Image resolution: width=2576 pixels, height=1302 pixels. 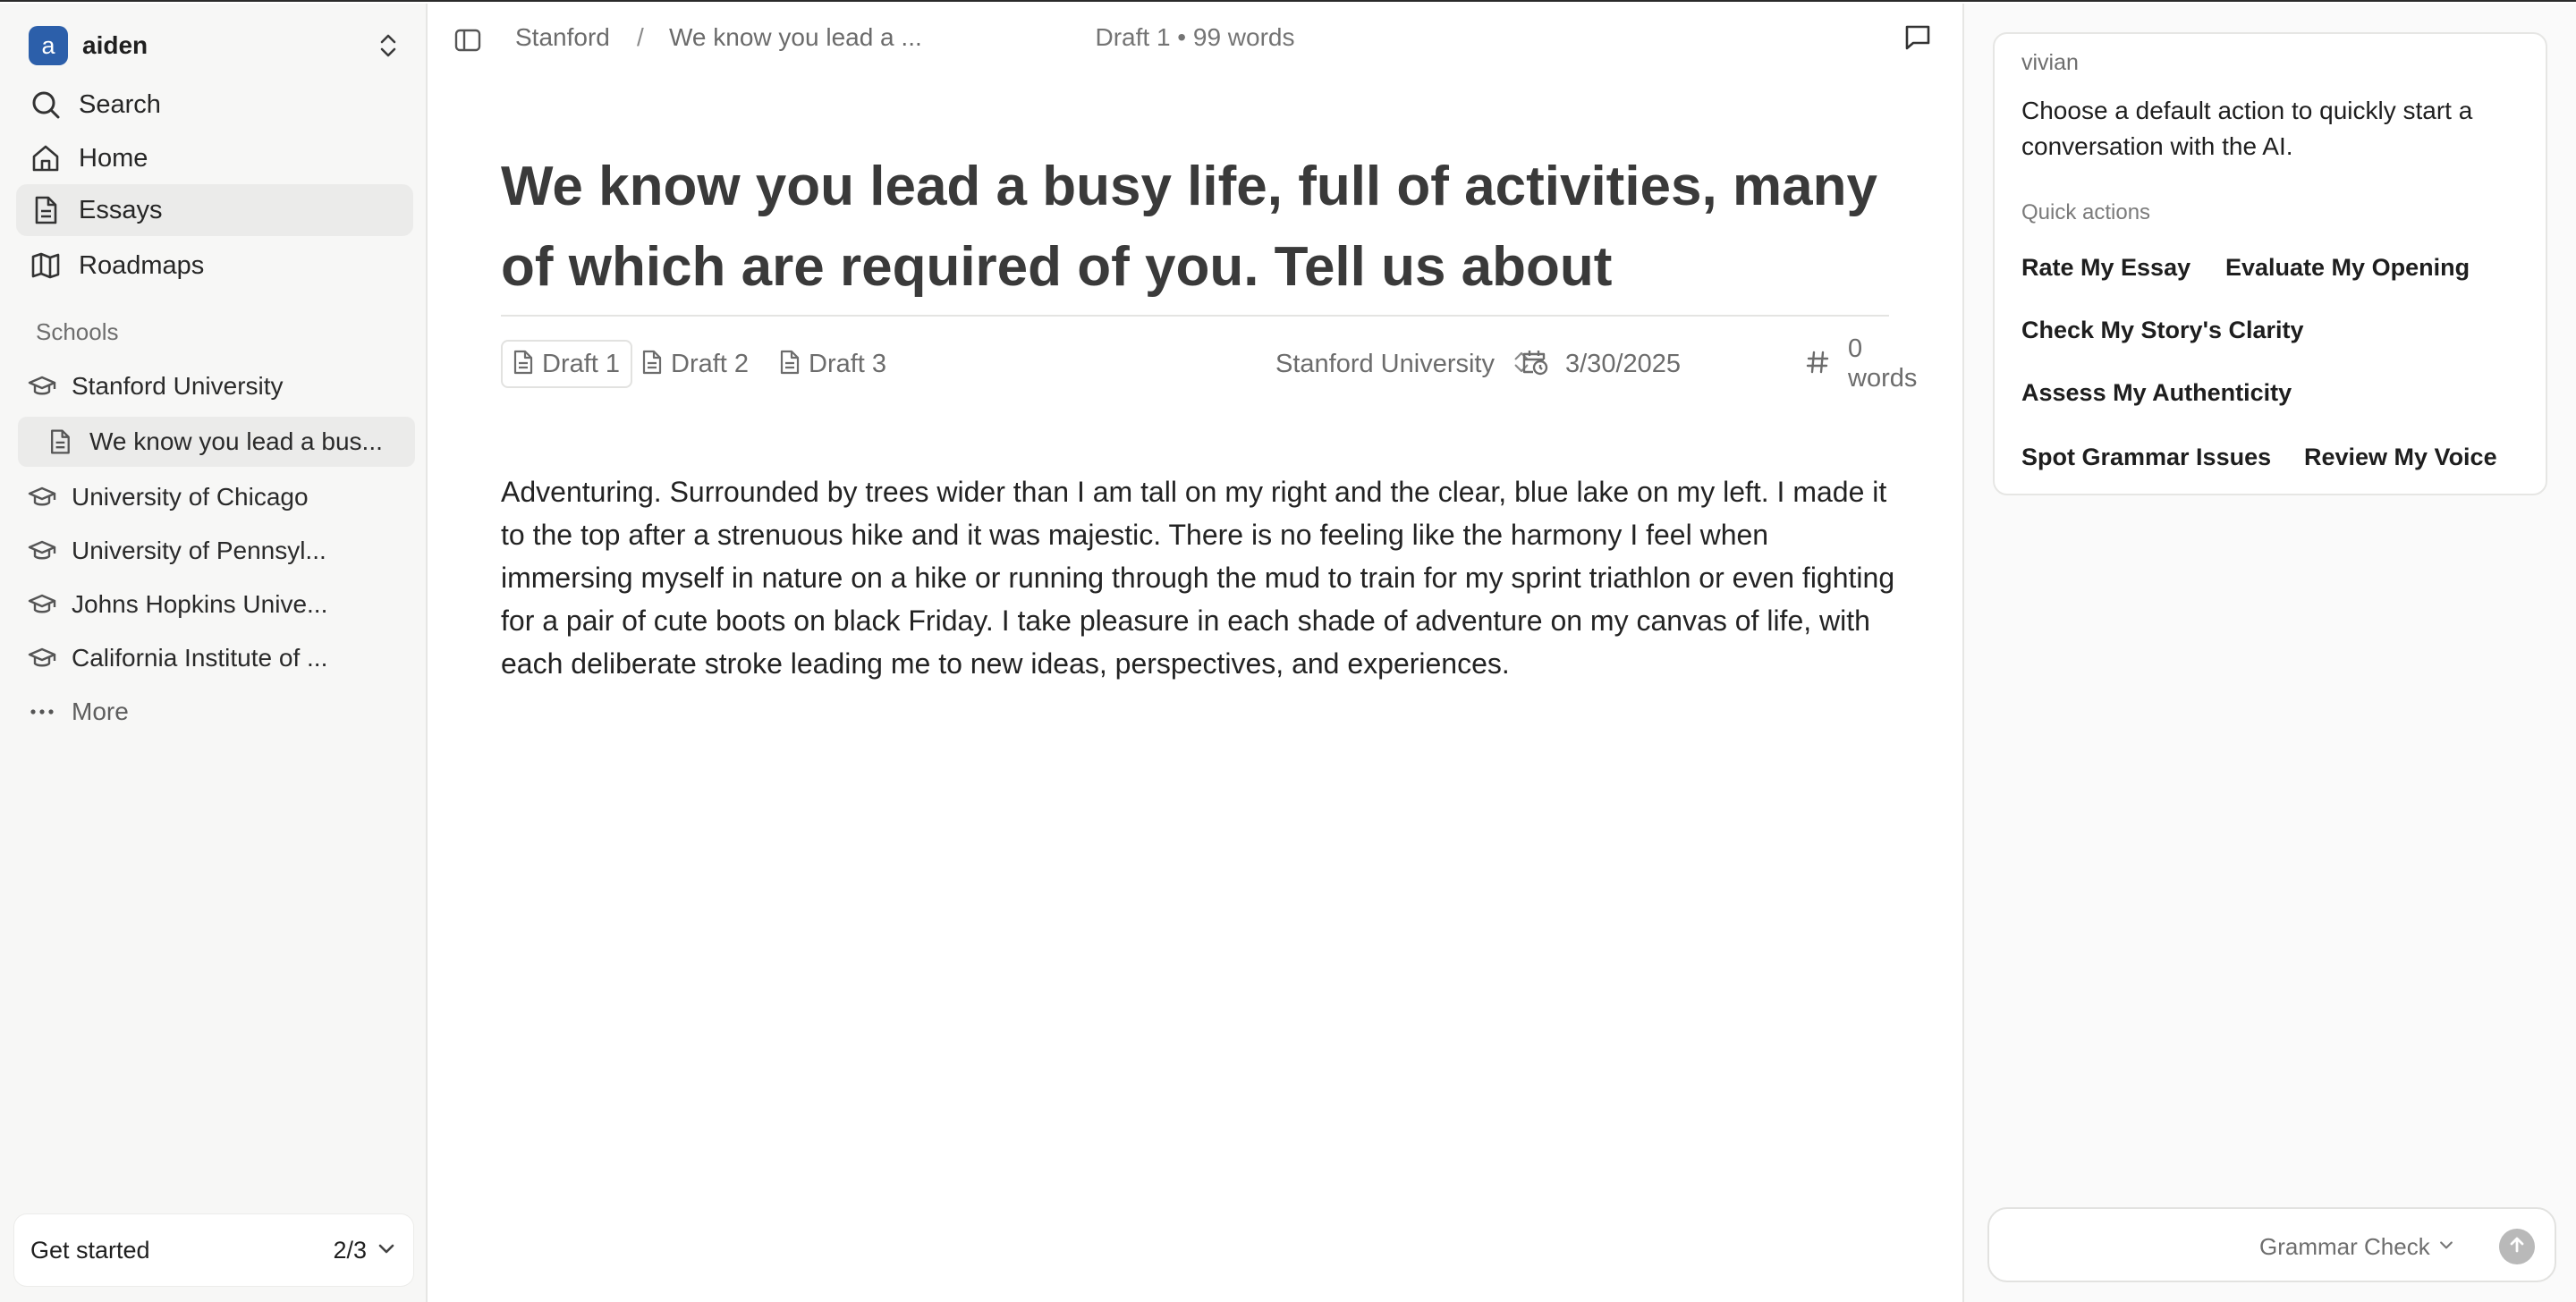 I want to click on nav-home-label: Home, so click(x=113, y=158).